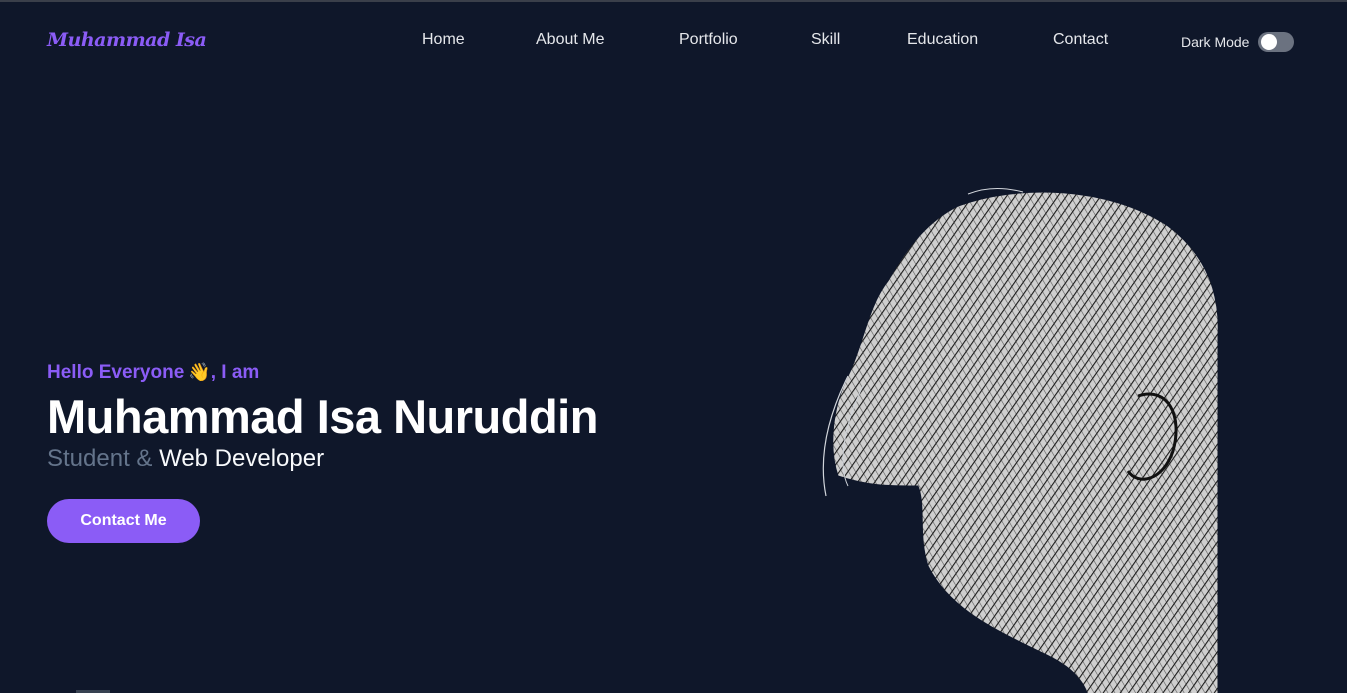 This screenshot has height=693, width=1347. Describe the element at coordinates (570, 40) in the screenshot. I see `nav-about-link: About Me` at that location.